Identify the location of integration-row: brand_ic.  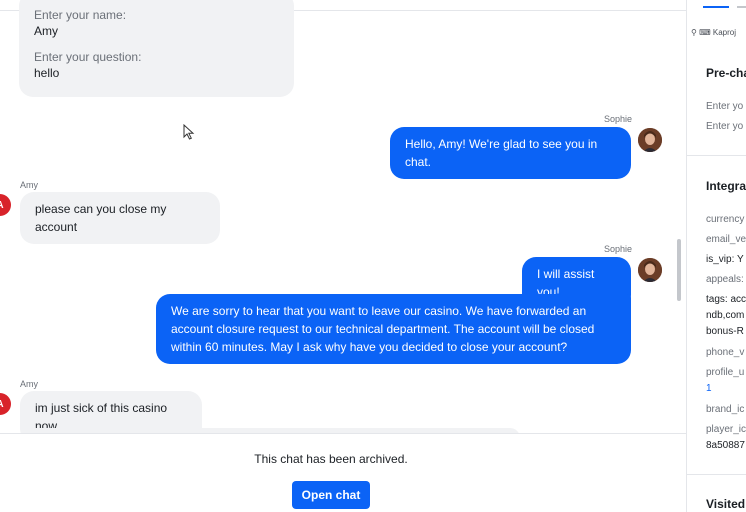
(725, 409).